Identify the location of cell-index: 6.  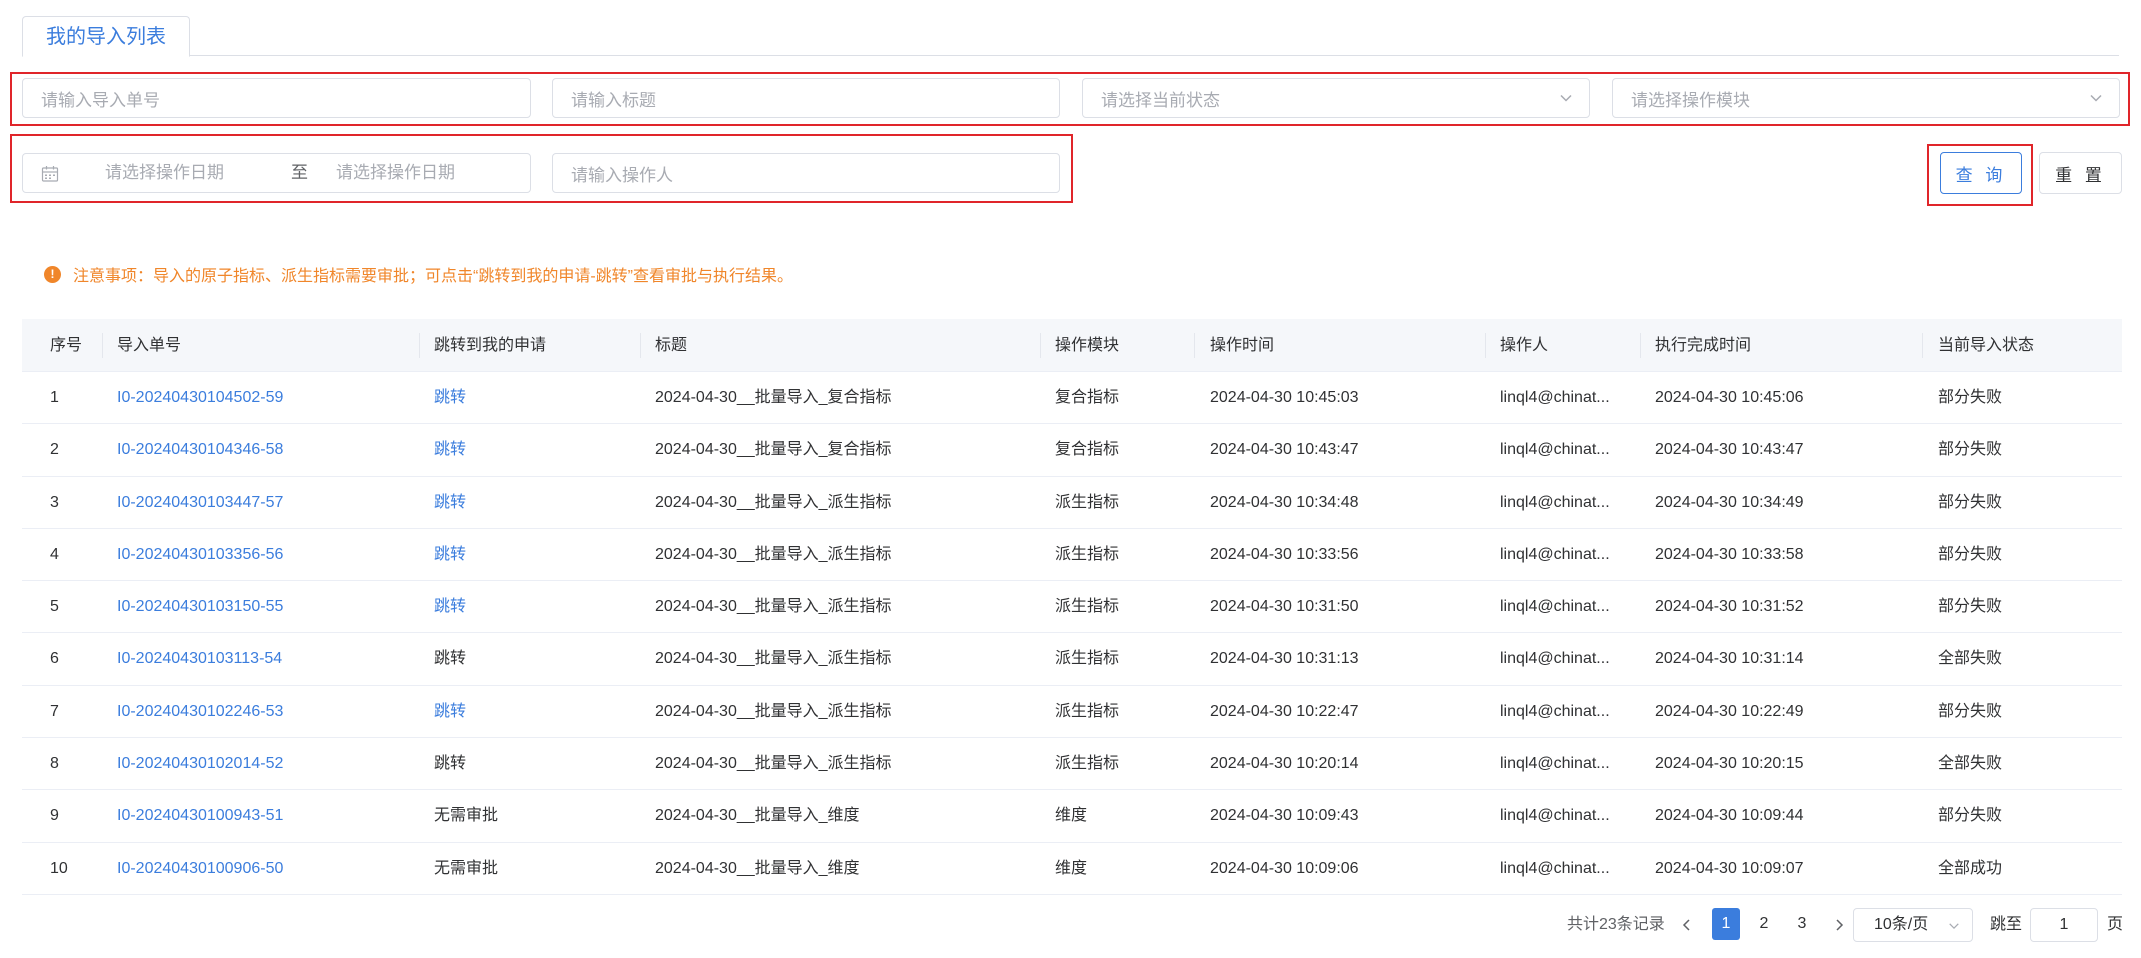
(54, 659).